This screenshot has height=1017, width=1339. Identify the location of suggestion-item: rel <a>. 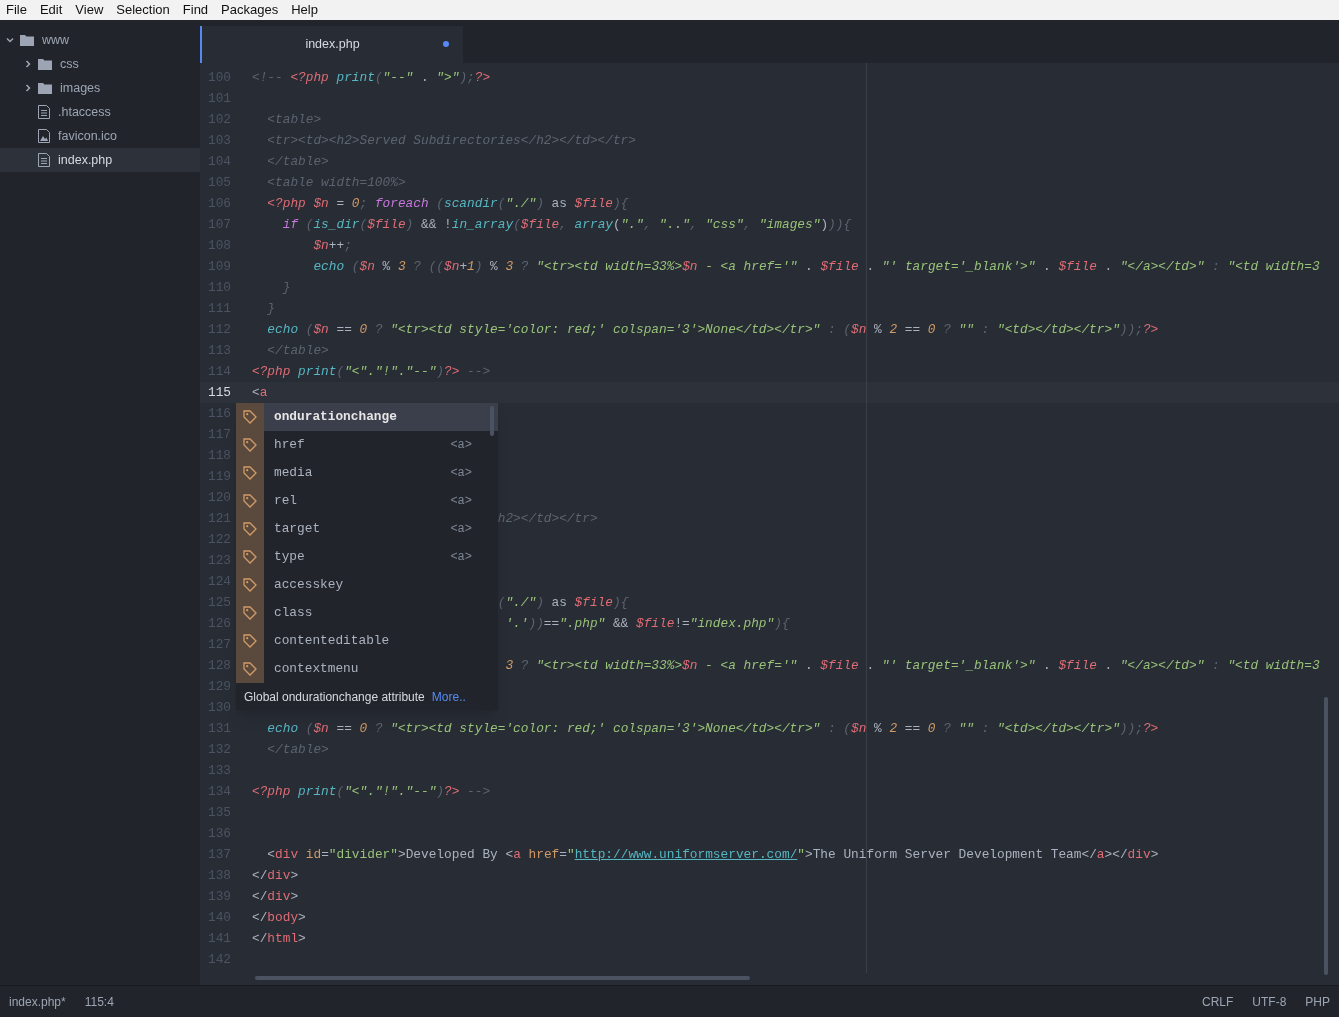
(367, 501).